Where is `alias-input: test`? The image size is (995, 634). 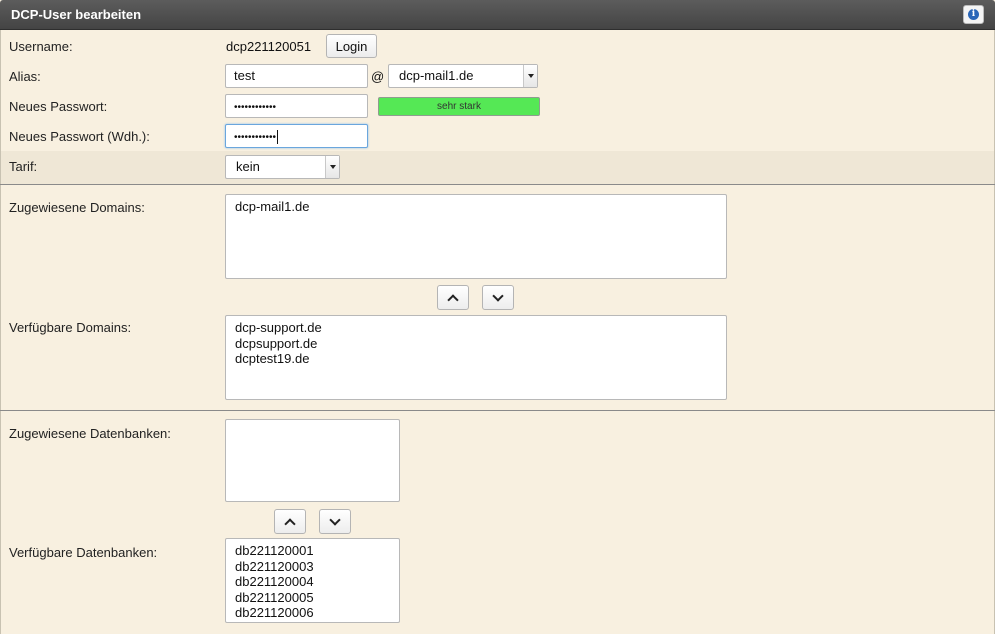
alias-input: test is located at coordinates (296, 76).